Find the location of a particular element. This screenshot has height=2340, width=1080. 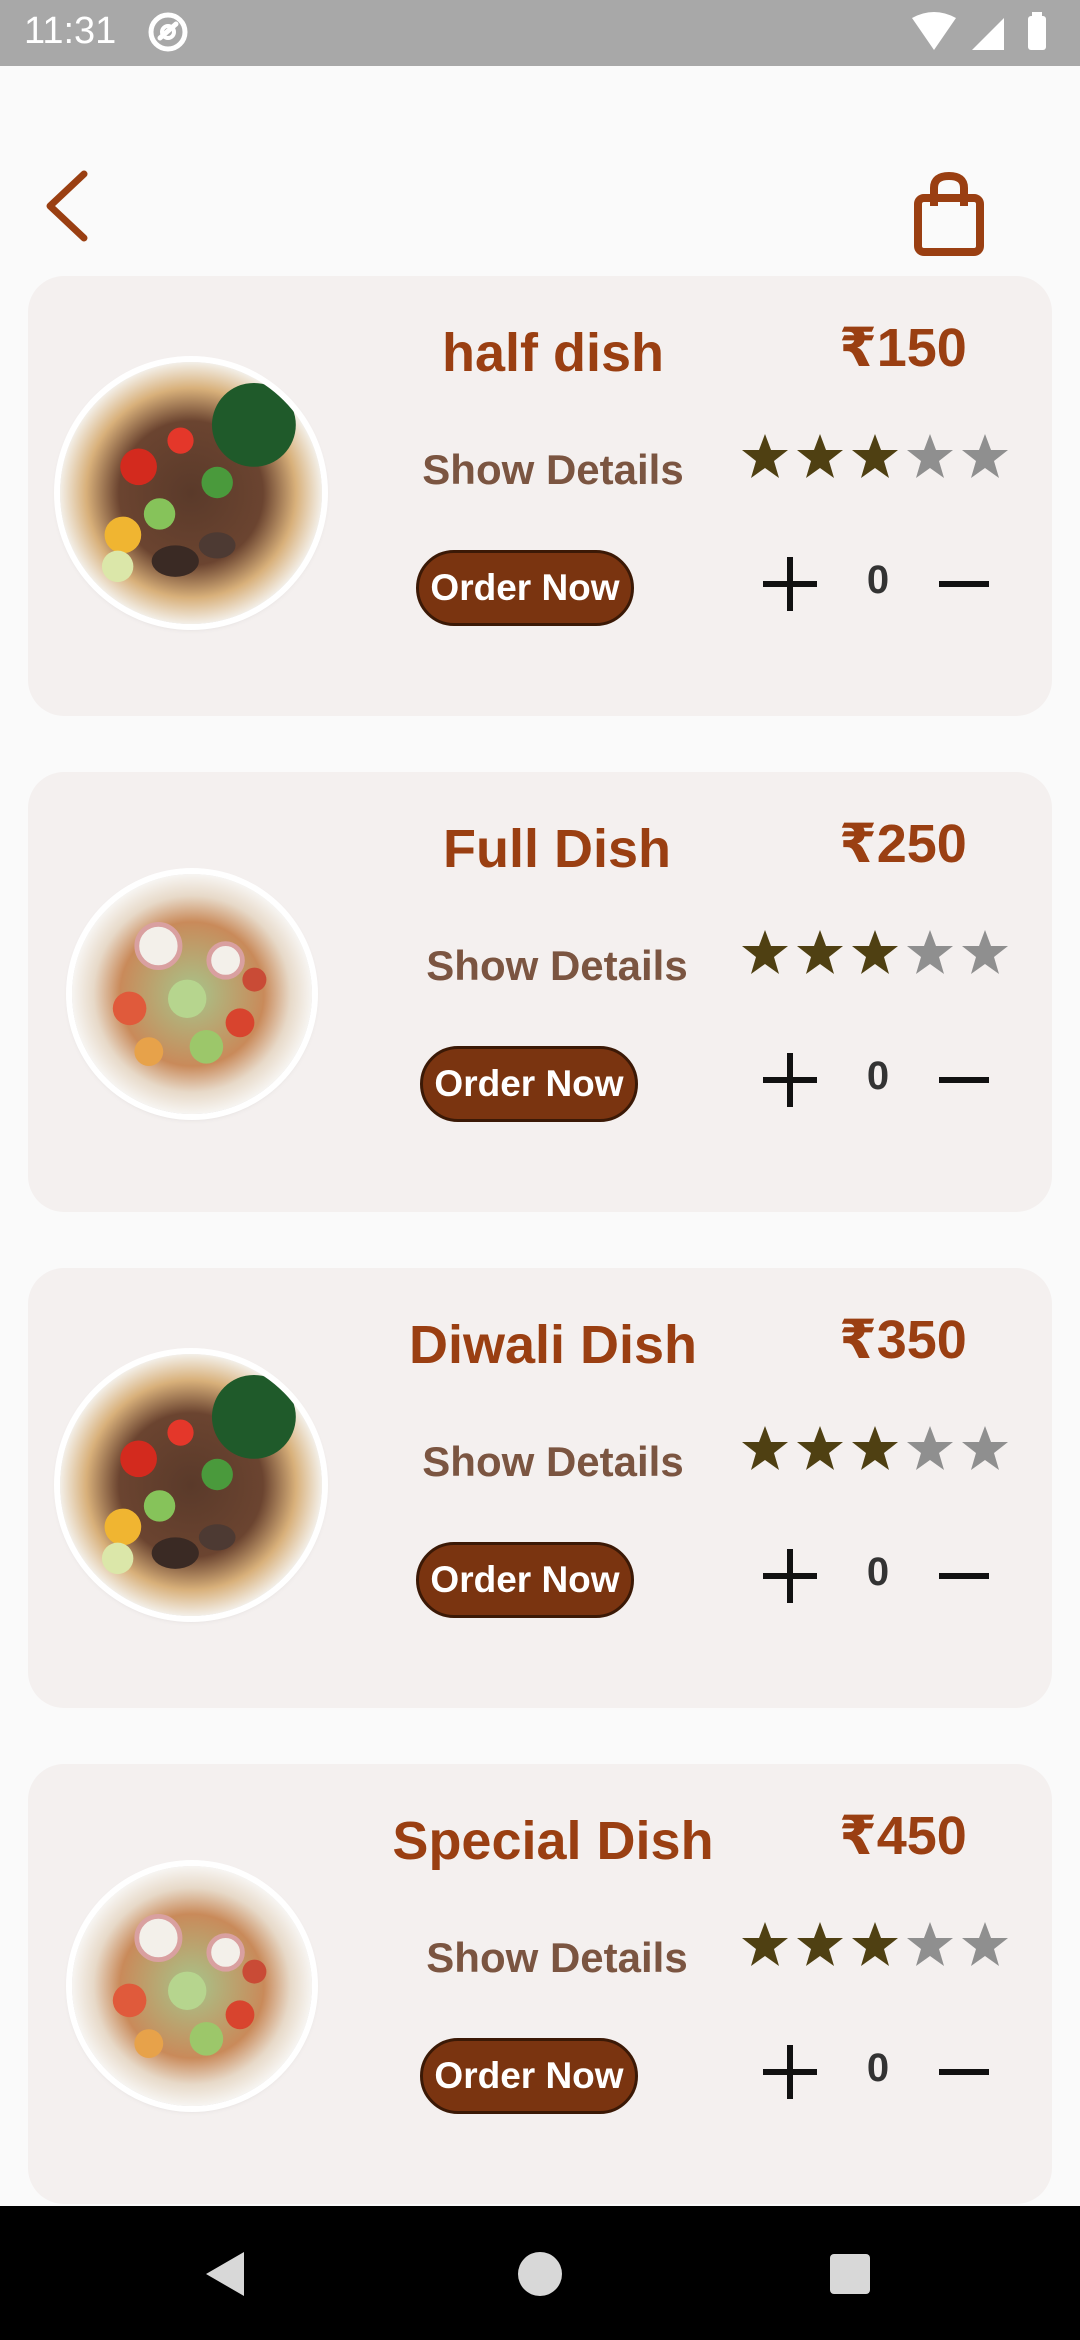

signal-icon is located at coordinates (988, 34).